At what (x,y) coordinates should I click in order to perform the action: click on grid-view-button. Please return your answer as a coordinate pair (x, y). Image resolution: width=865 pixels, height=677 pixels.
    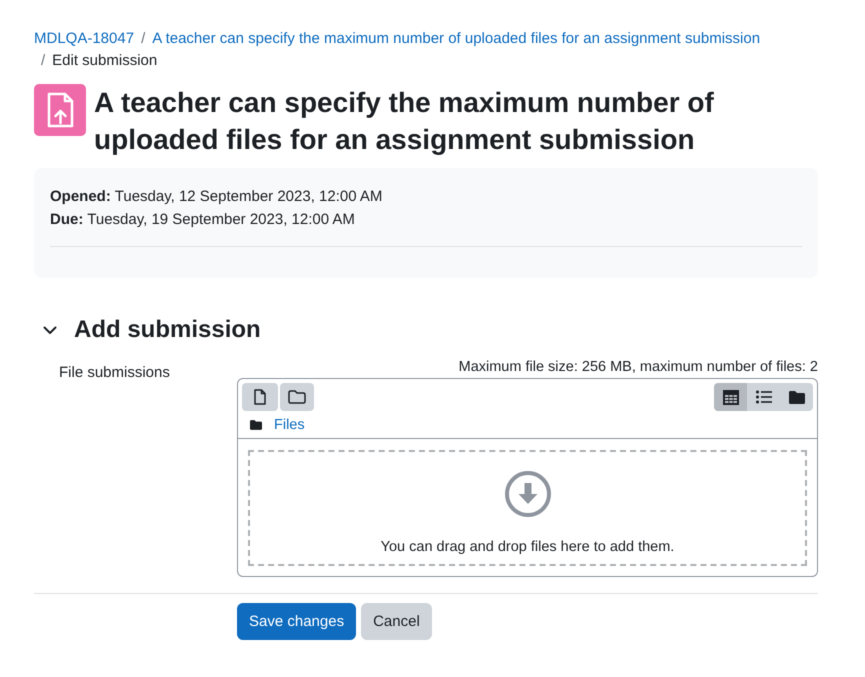
    Looking at the image, I should click on (730, 397).